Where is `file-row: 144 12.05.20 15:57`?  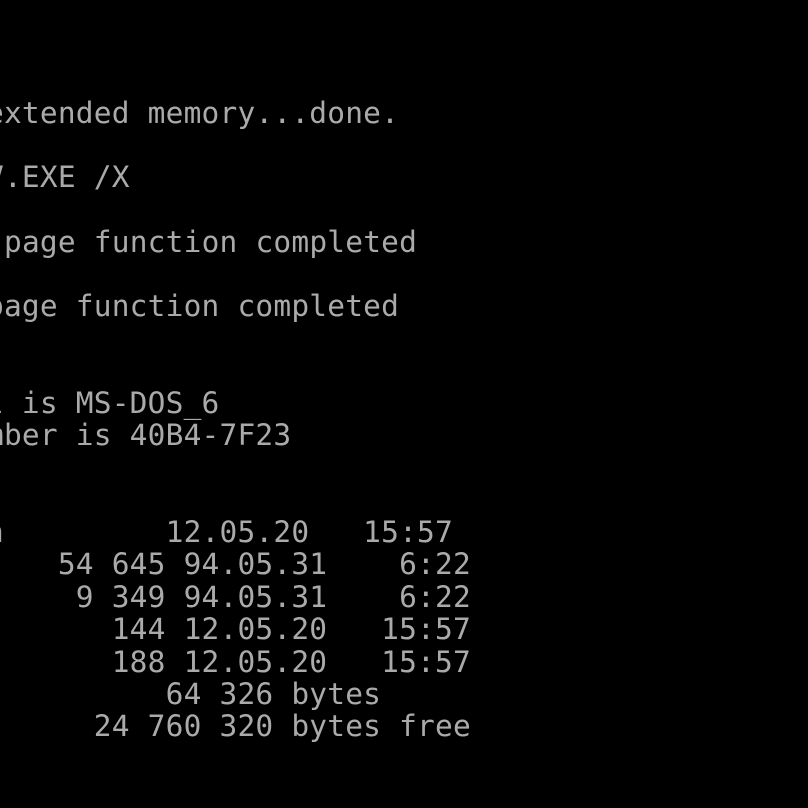 file-row: 144 12.05.20 15:57 is located at coordinates (235, 629).